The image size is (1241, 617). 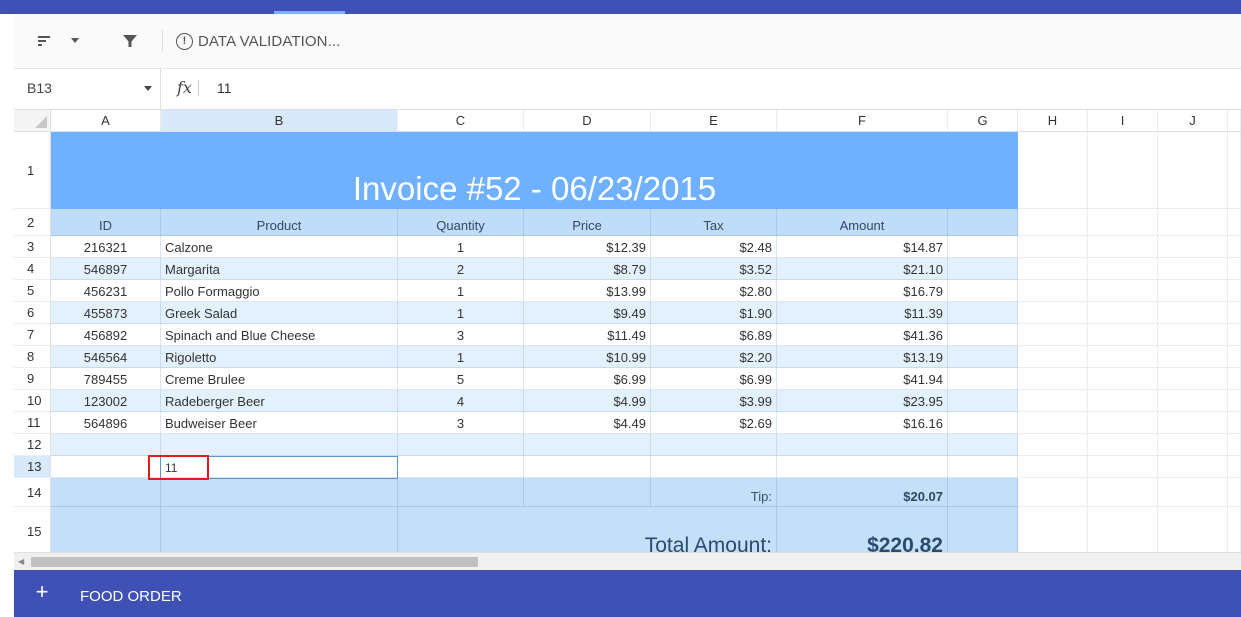 What do you see at coordinates (1053, 121) in the screenshot?
I see `column-header-h: H` at bounding box center [1053, 121].